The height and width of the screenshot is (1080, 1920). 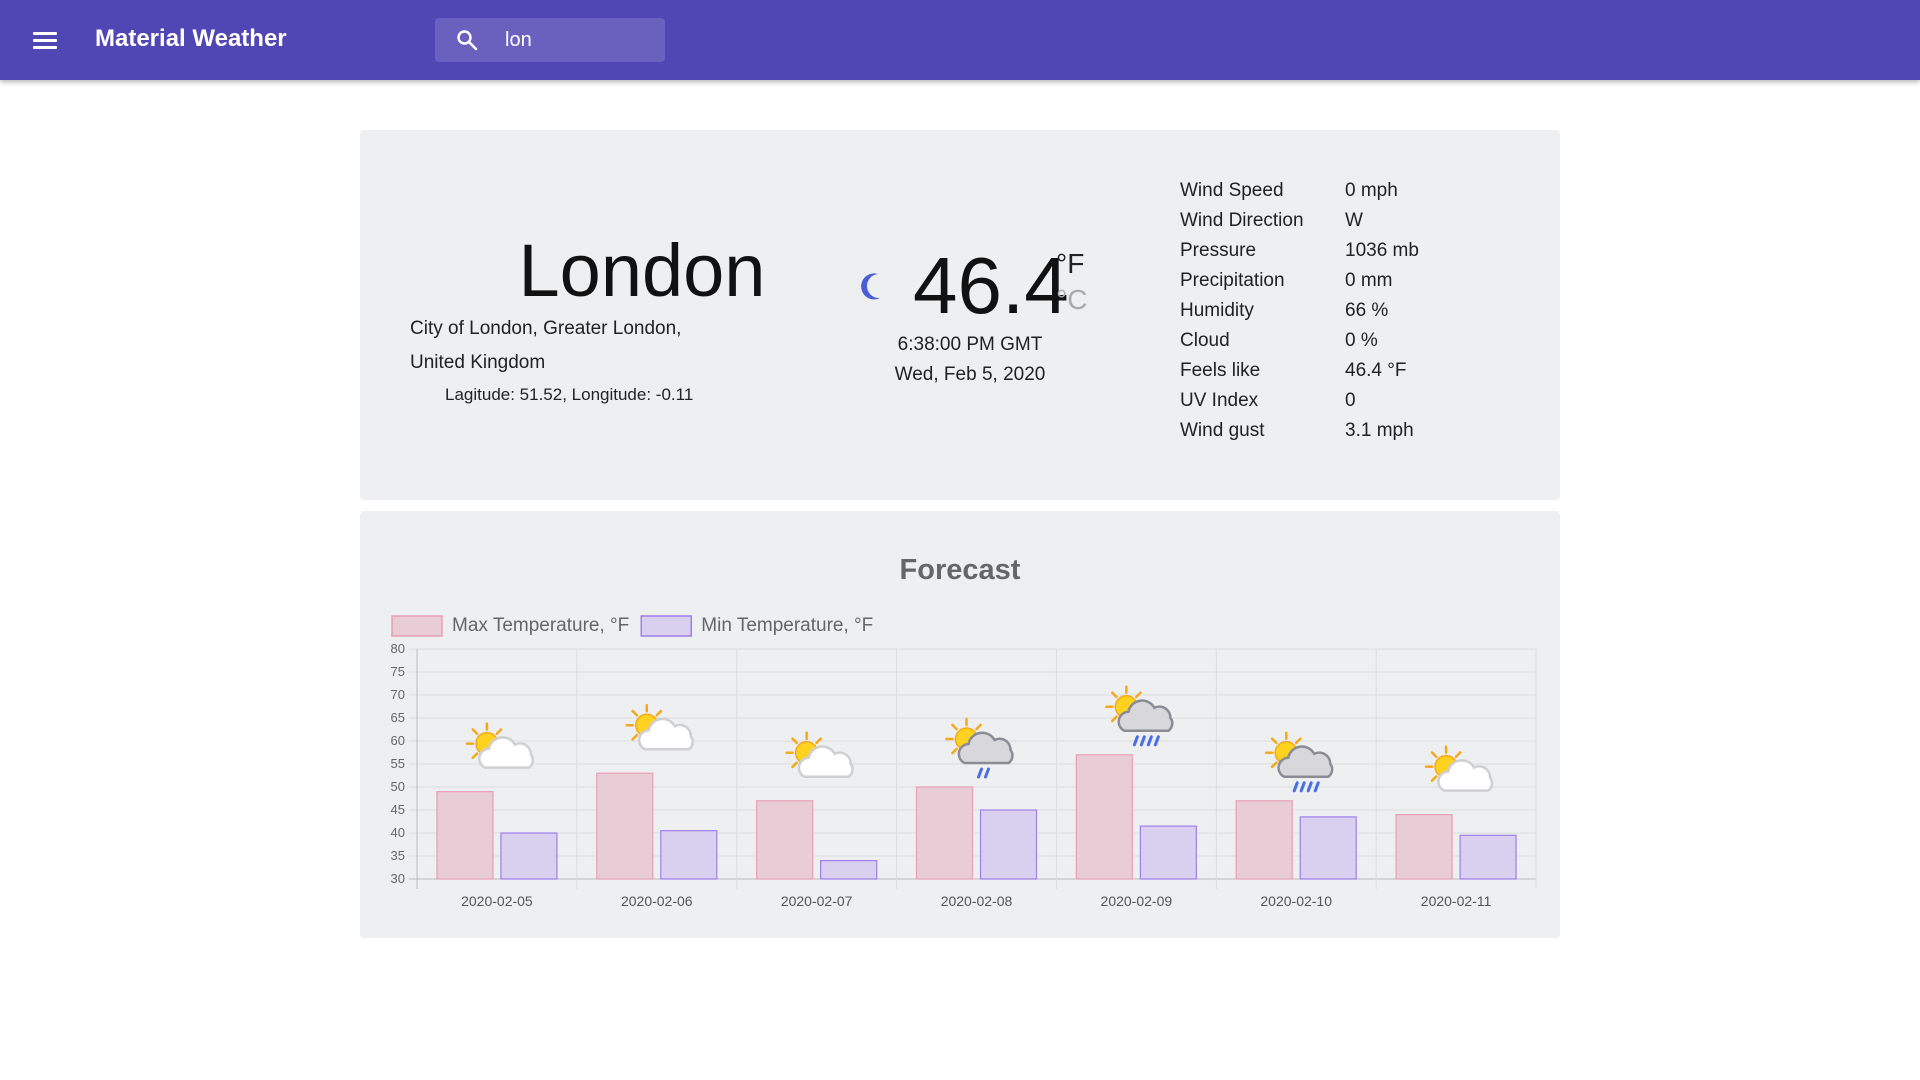 I want to click on detail-label: Feels like, so click(x=1220, y=370).